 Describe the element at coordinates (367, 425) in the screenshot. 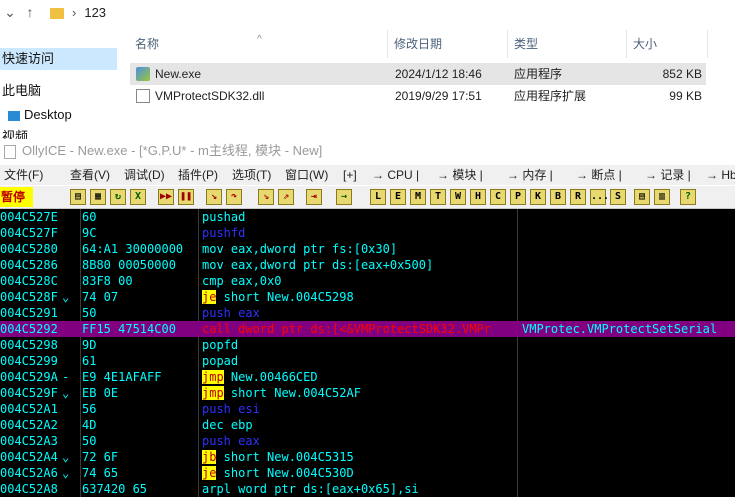

I see `disasm-row: 004C52A2 4D dec ebp` at that location.